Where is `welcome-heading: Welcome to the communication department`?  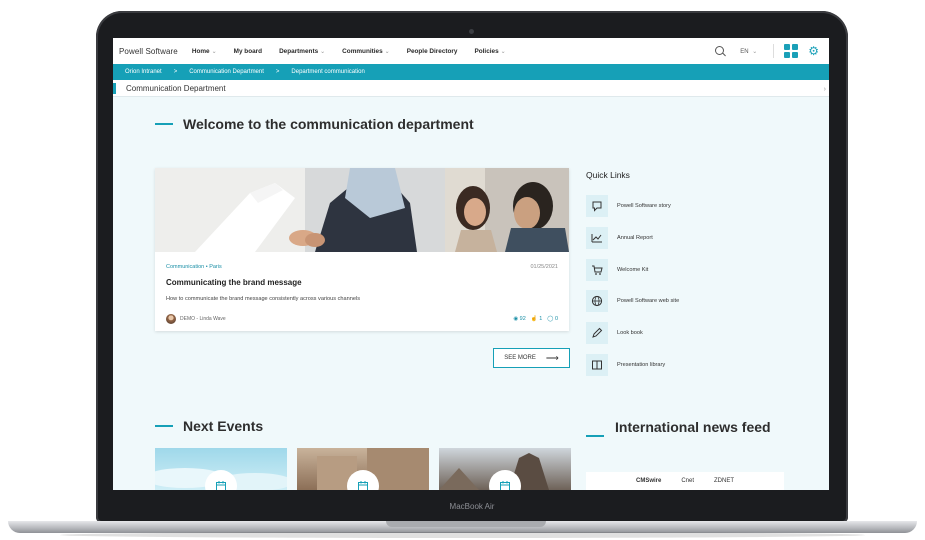
welcome-heading: Welcome to the communication department is located at coordinates (314, 124).